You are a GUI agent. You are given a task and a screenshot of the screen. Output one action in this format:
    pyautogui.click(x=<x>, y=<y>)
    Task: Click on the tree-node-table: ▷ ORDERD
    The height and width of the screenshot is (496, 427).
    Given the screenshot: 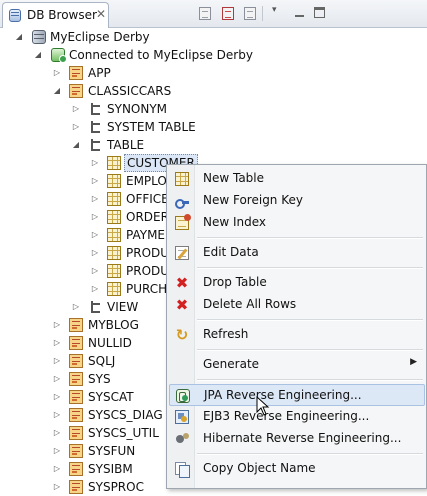 What is the action you would take?
    pyautogui.click(x=89, y=217)
    